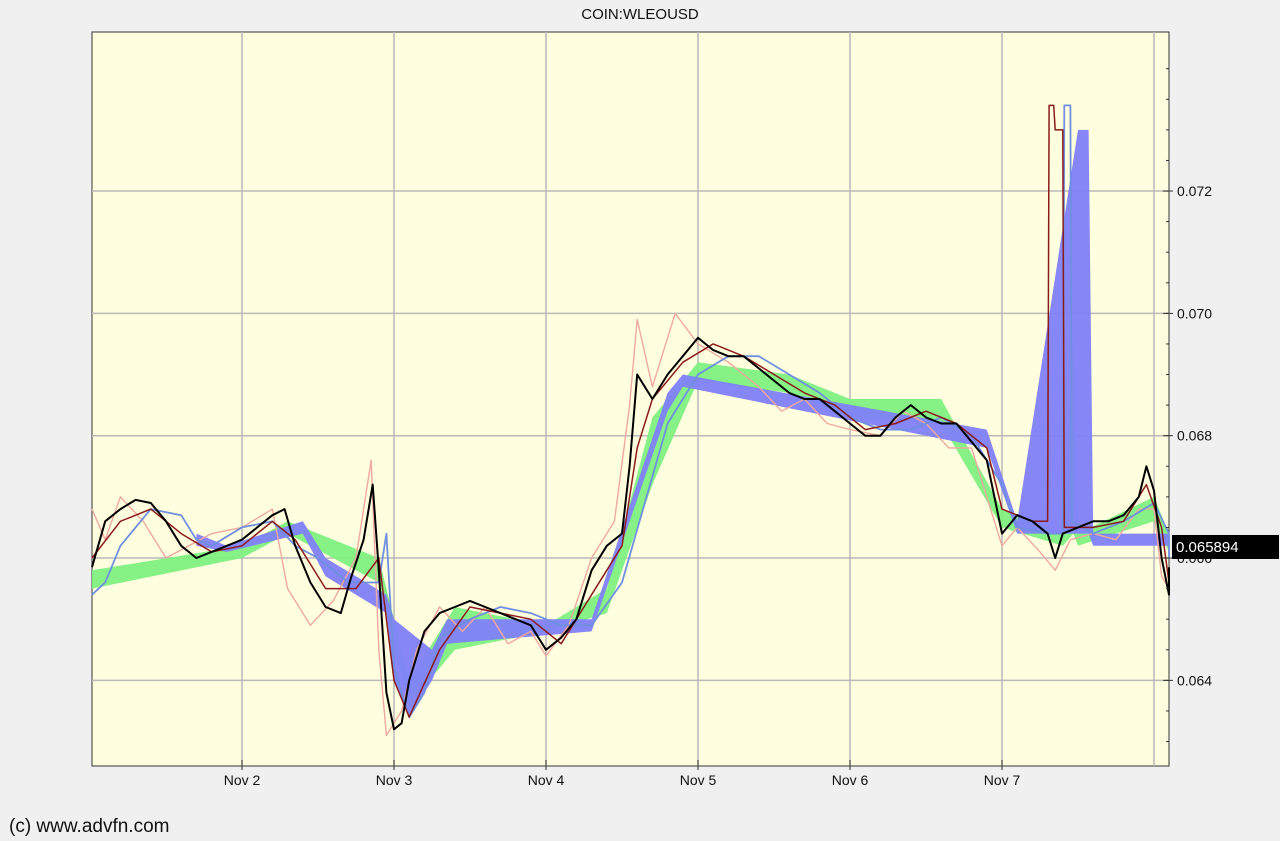 Image resolution: width=1280 pixels, height=841 pixels. Describe the element at coordinates (546, 780) in the screenshot. I see `x-tick-label: Nov 4` at that location.